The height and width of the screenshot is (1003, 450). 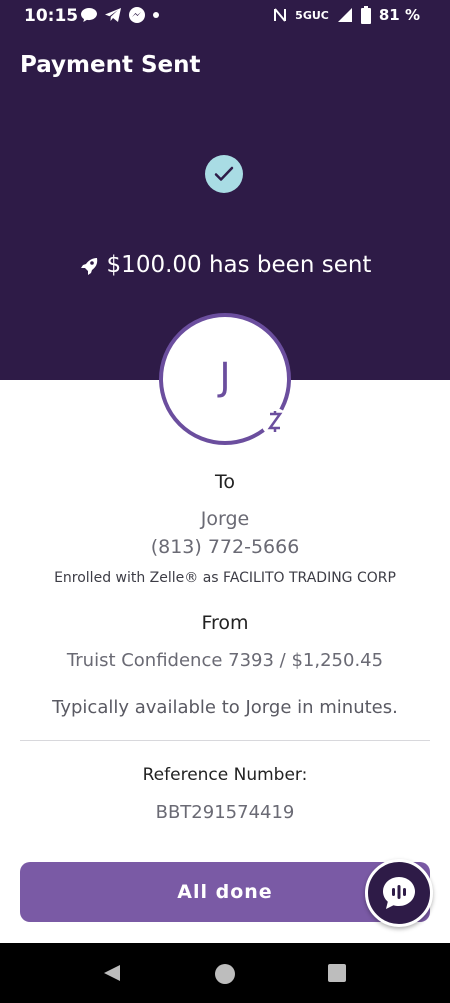 I want to click on telegram-icon, so click(x=113, y=15).